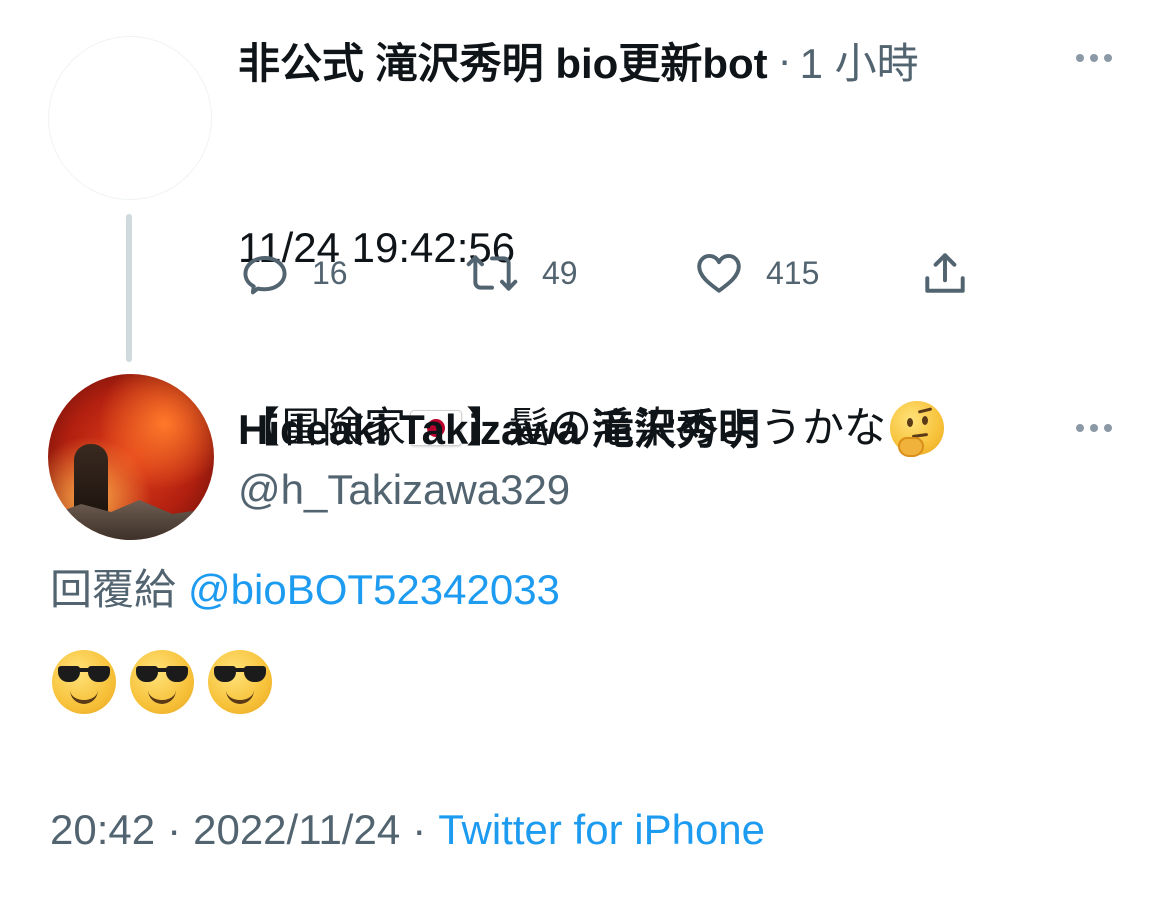 The image size is (1170, 898). I want to click on thread-connector-line, so click(129, 288).